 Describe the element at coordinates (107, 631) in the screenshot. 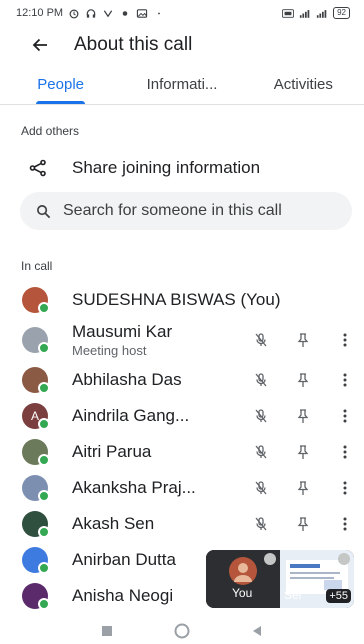

I see `recents-icon` at that location.